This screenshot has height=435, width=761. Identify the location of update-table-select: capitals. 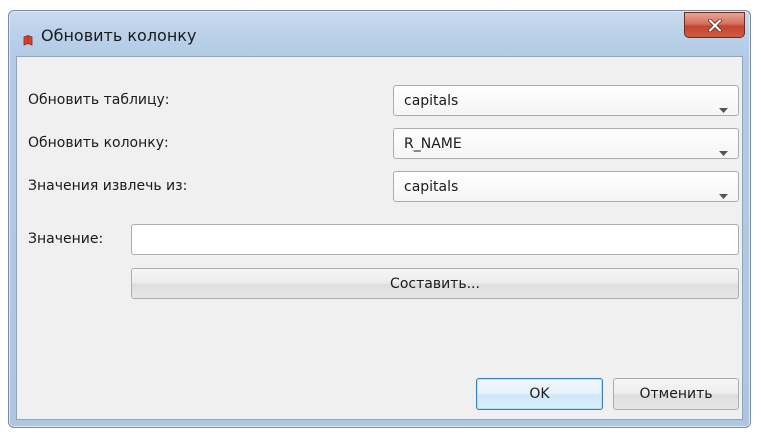
(566, 100).